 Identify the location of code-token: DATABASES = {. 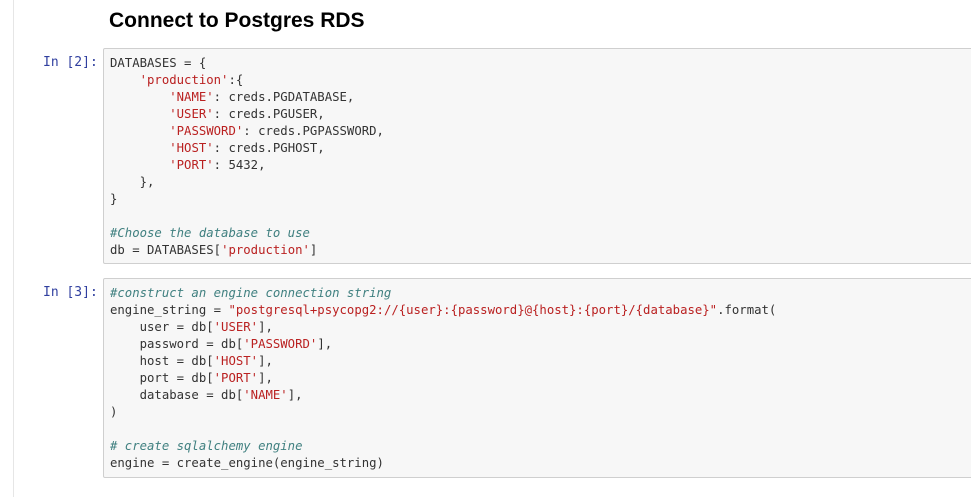
(158, 63).